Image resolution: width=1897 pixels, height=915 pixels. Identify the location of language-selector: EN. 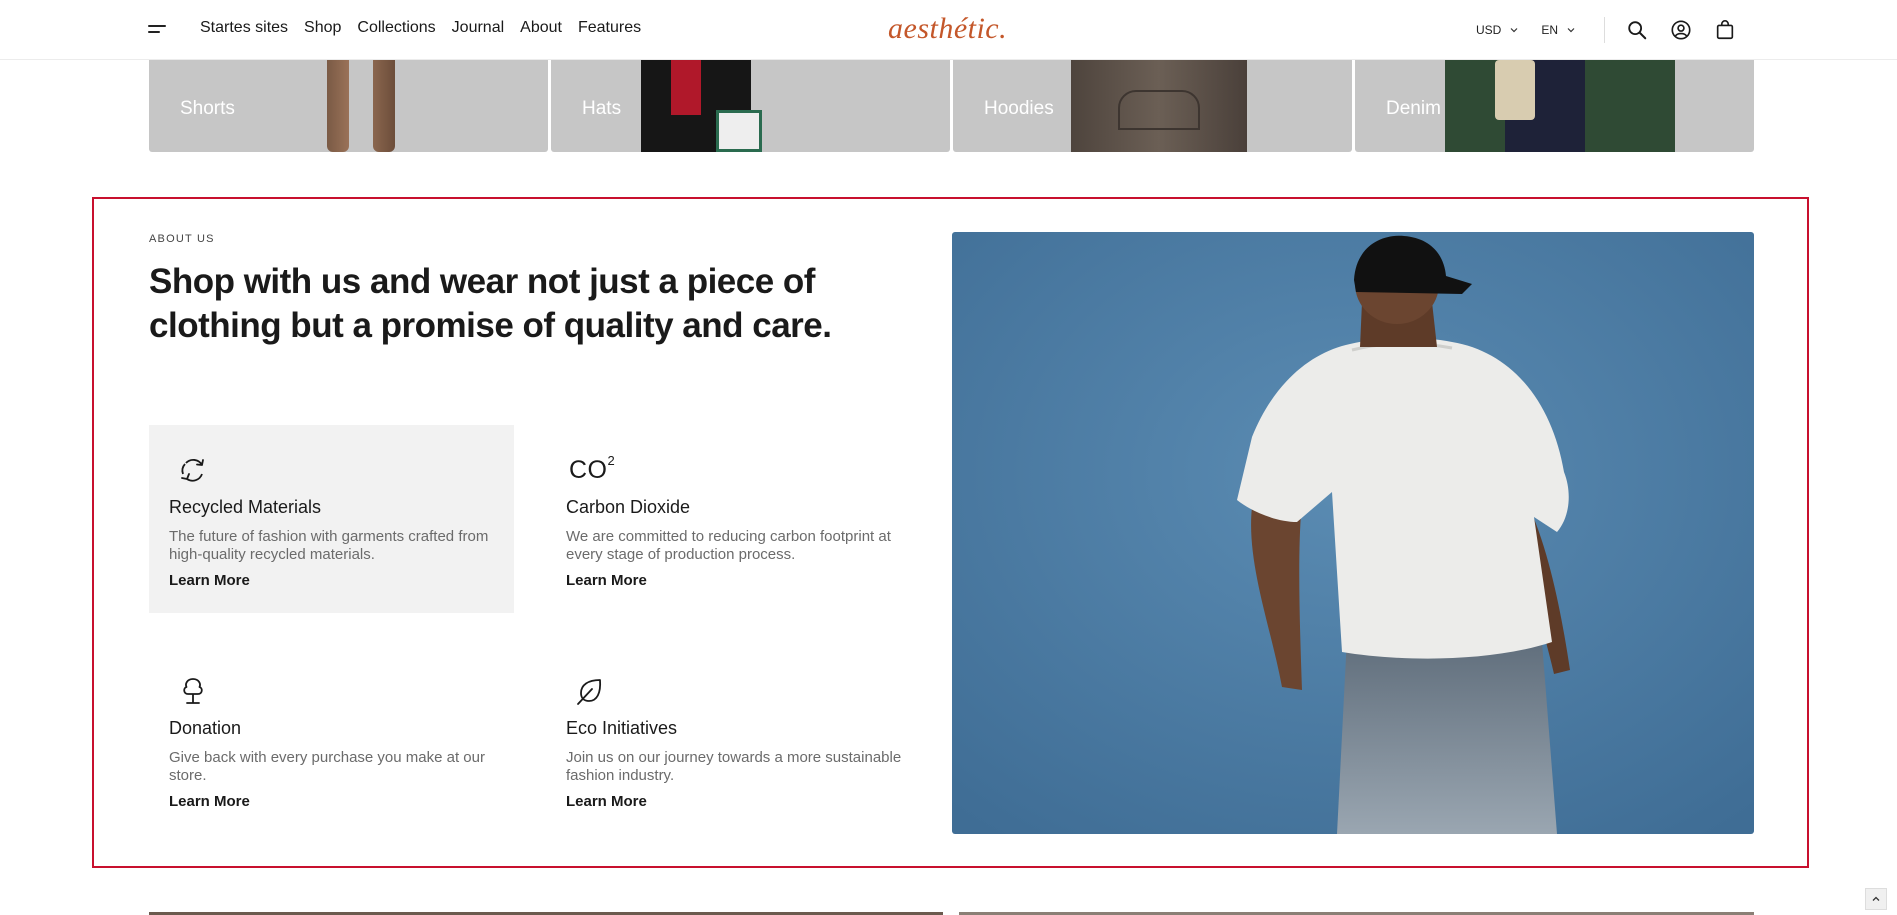
(1558, 30).